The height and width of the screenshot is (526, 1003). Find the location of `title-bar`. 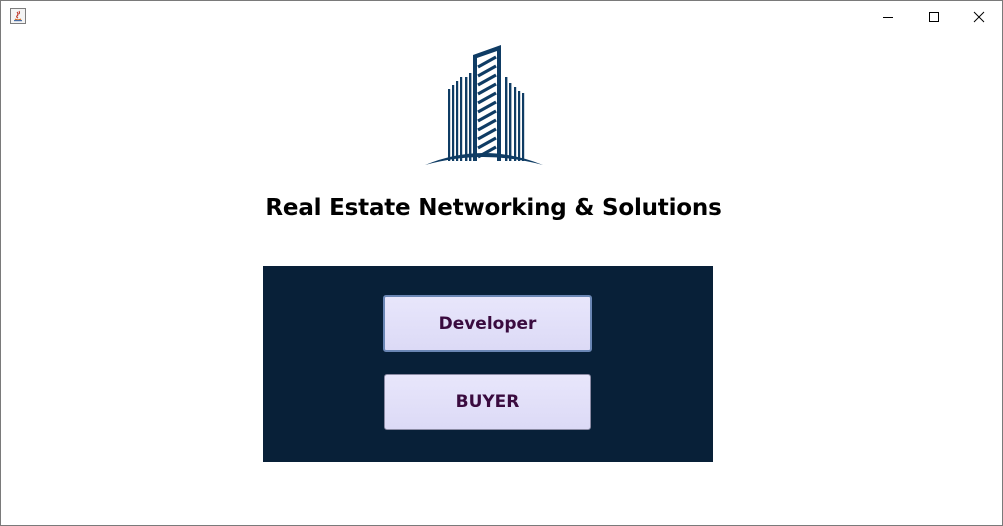

title-bar is located at coordinates (501, 16).